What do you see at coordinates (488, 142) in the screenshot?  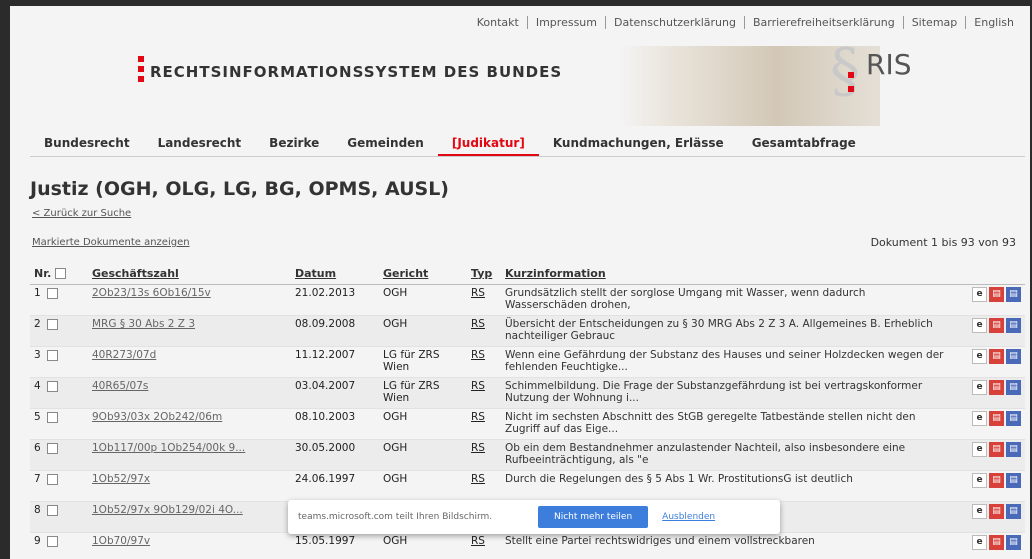 I see `tab-judikatur: [Judikatur]` at bounding box center [488, 142].